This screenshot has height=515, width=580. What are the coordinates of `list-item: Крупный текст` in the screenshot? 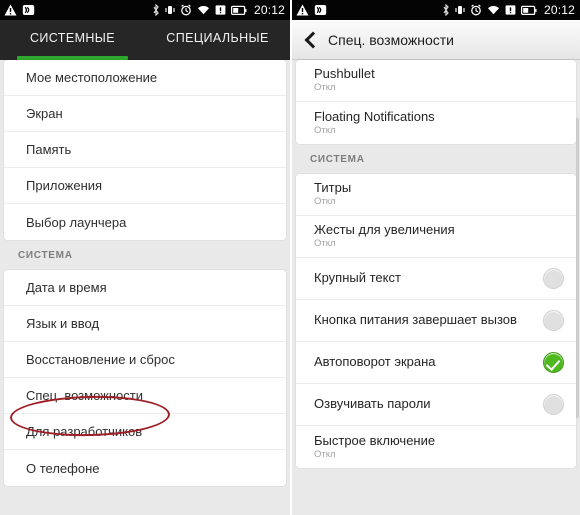 It's located at (436, 279).